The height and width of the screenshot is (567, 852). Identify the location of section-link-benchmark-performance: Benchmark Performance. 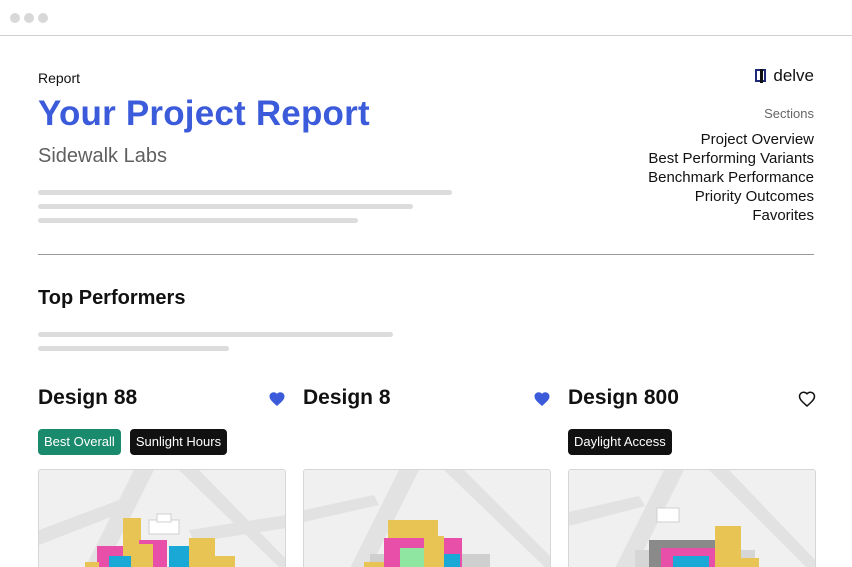
(731, 177).